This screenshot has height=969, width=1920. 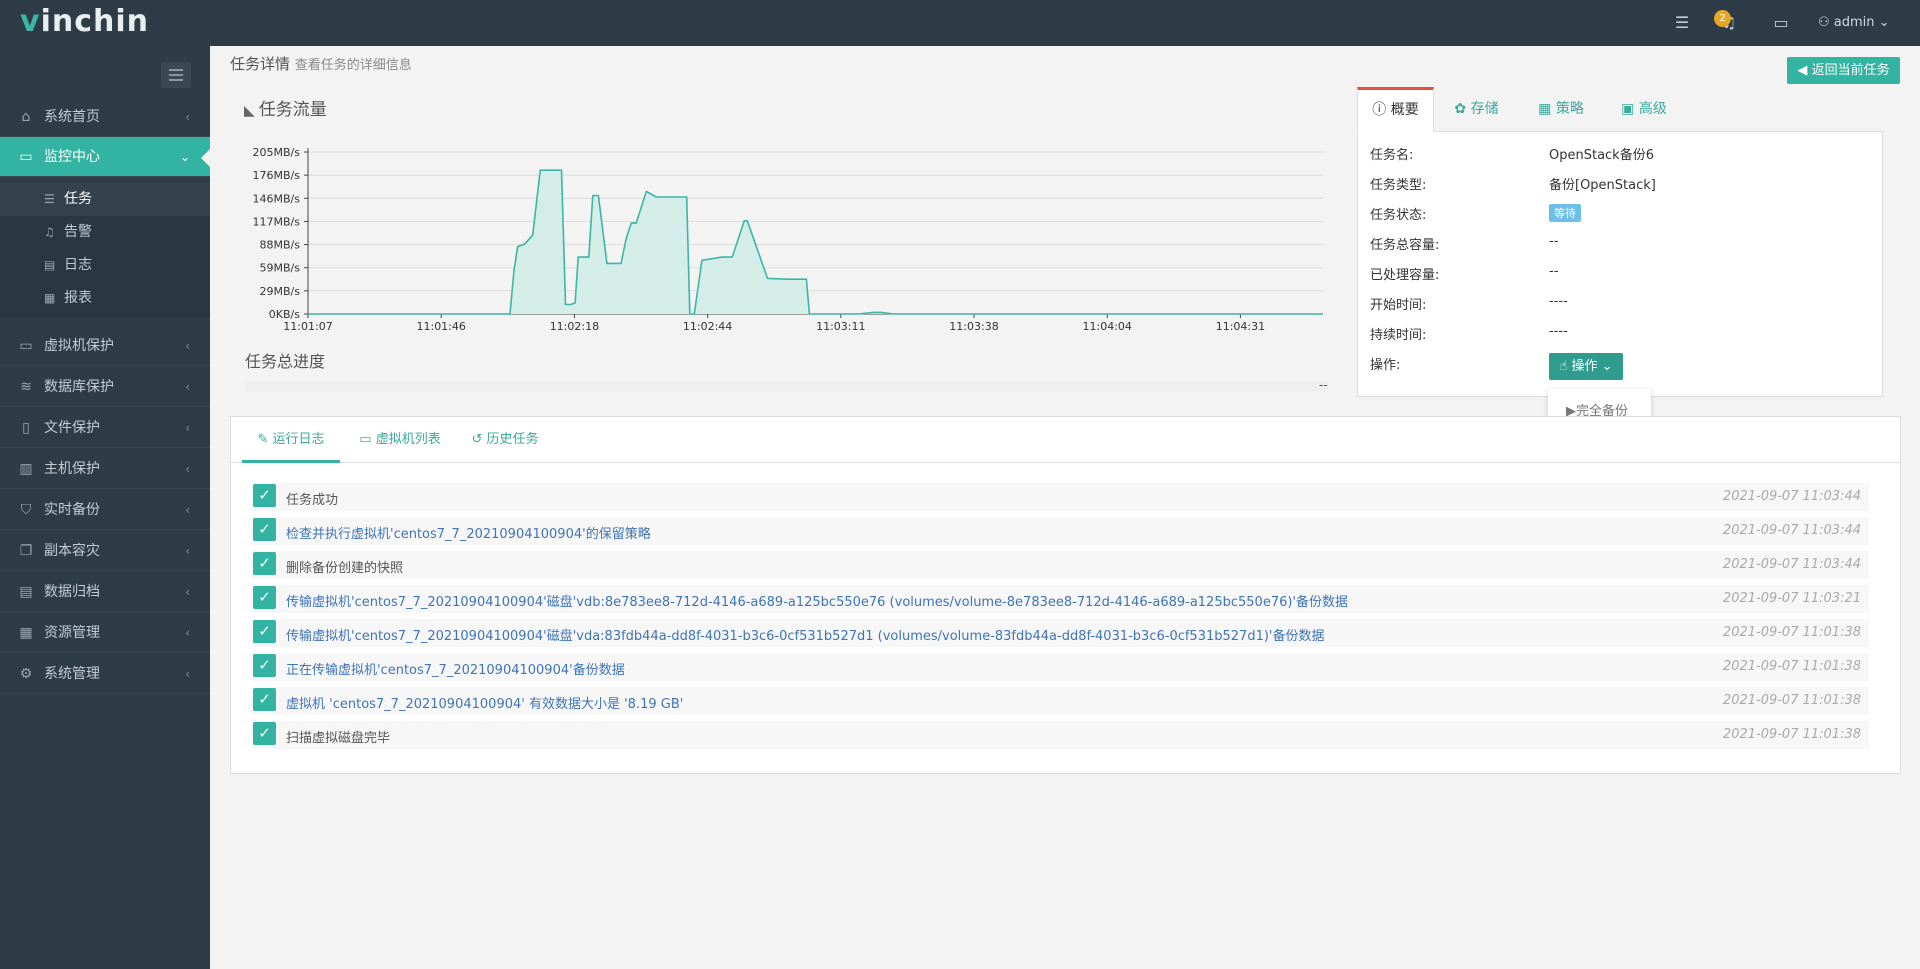 What do you see at coordinates (285, 110) in the screenshot?
I see `flow-chart-title: ◣ 任务流量` at bounding box center [285, 110].